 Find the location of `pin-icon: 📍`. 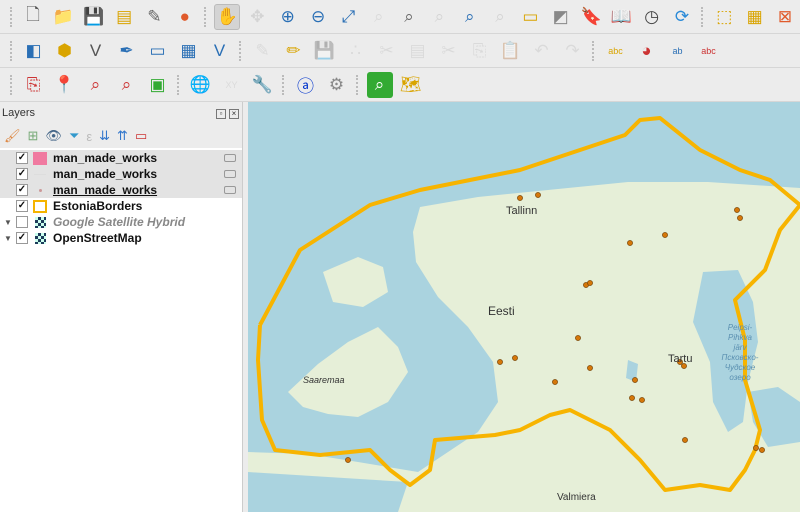

pin-icon: 📍 is located at coordinates (65, 85).